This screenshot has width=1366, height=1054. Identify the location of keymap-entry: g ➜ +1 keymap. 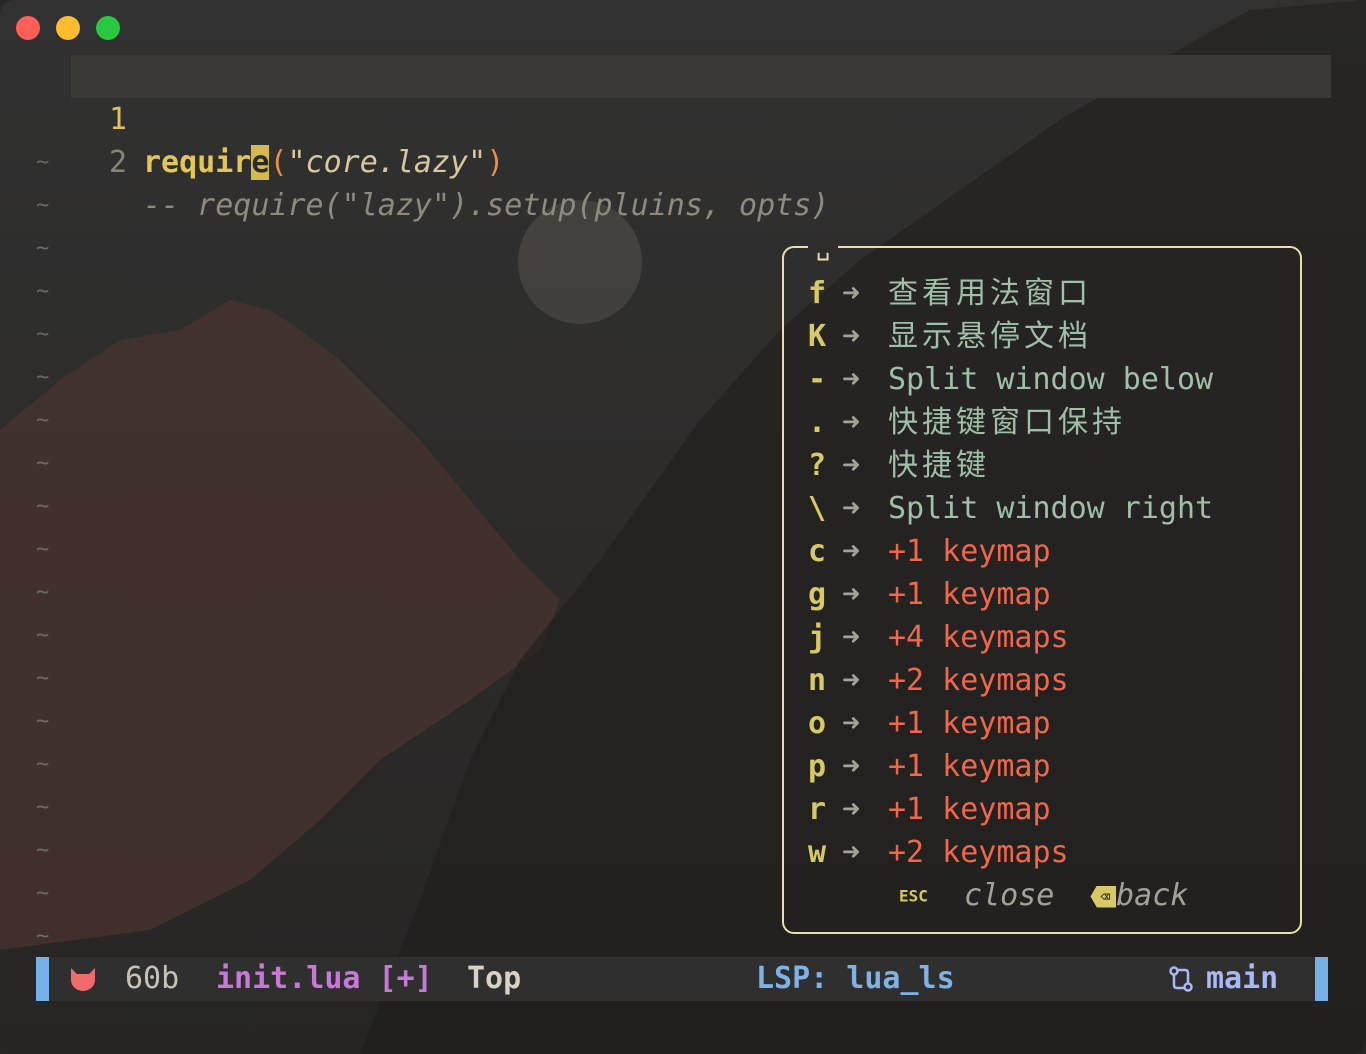
(929, 594).